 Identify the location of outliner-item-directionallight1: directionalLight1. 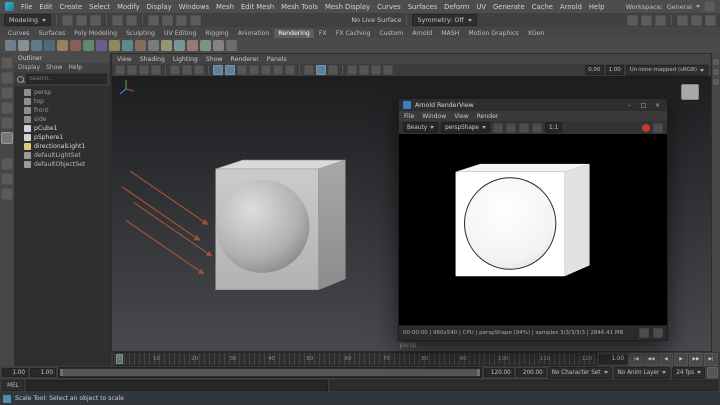
(62, 146).